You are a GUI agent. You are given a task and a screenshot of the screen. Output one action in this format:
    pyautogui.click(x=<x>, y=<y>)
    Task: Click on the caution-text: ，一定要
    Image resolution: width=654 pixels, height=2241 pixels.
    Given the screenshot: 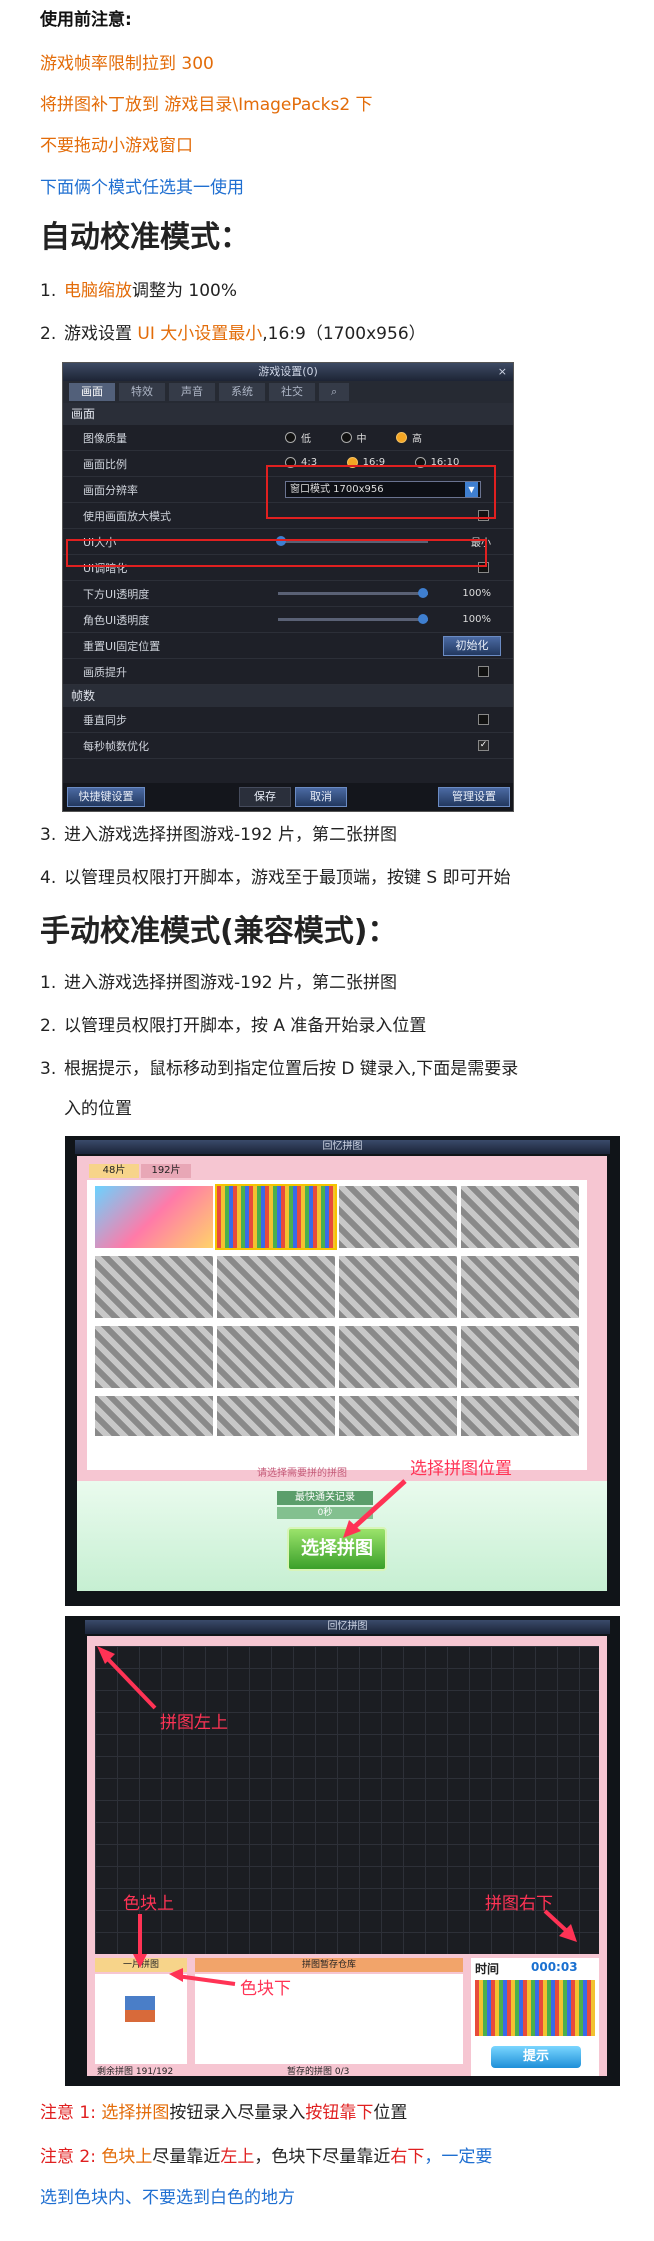 What is the action you would take?
    pyautogui.click(x=458, y=2157)
    